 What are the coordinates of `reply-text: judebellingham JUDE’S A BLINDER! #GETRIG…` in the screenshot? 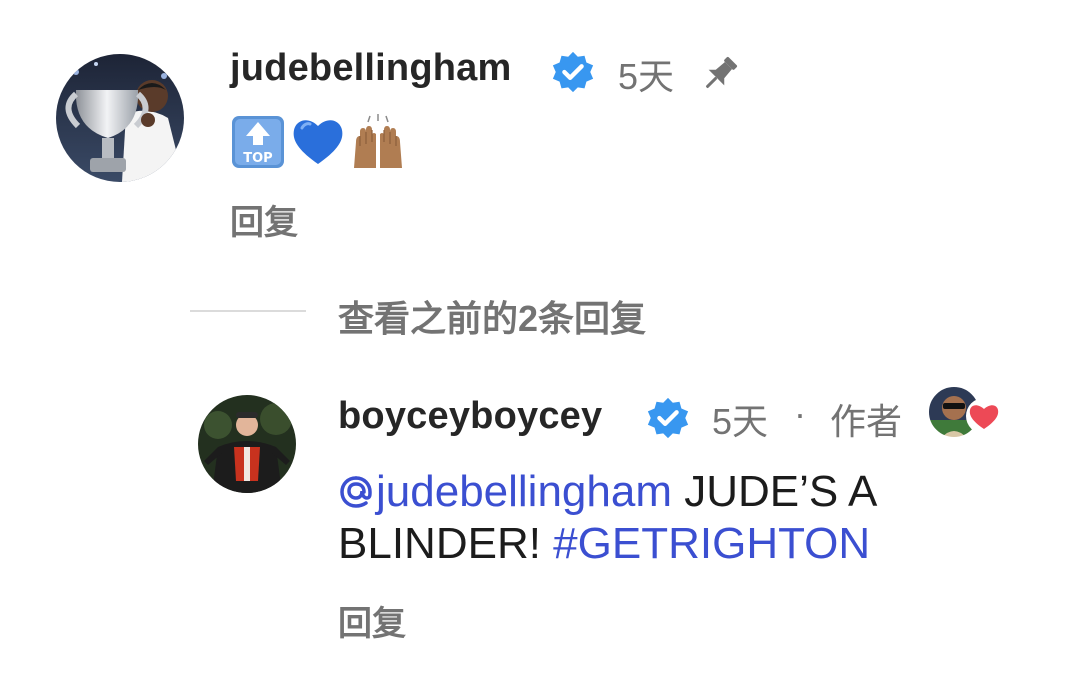 It's located at (688, 518).